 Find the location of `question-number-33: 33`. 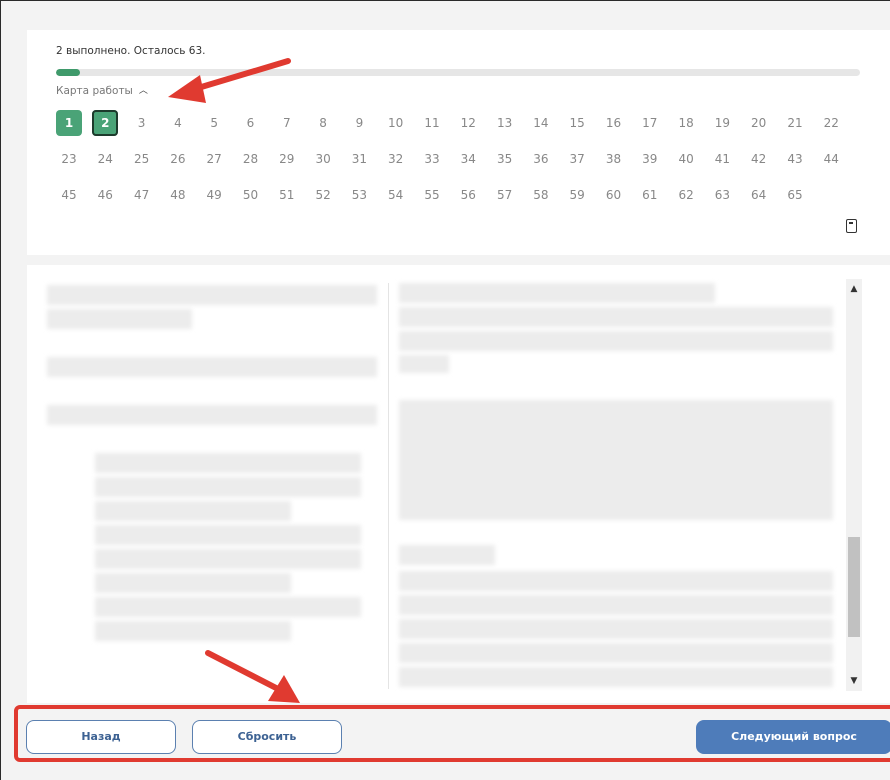

question-number-33: 33 is located at coordinates (432, 159).